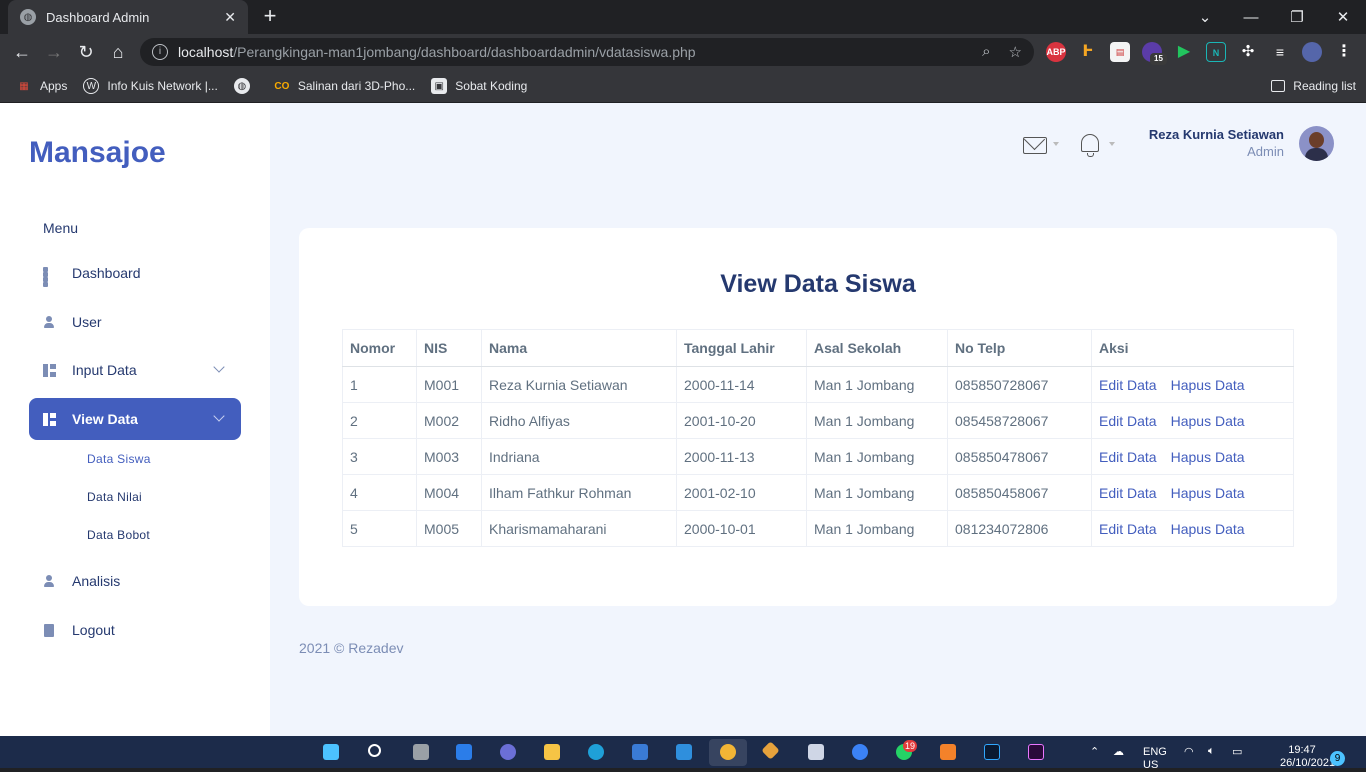 This screenshot has width=1366, height=772. I want to click on close-window-icon: ✕, so click(1343, 17).